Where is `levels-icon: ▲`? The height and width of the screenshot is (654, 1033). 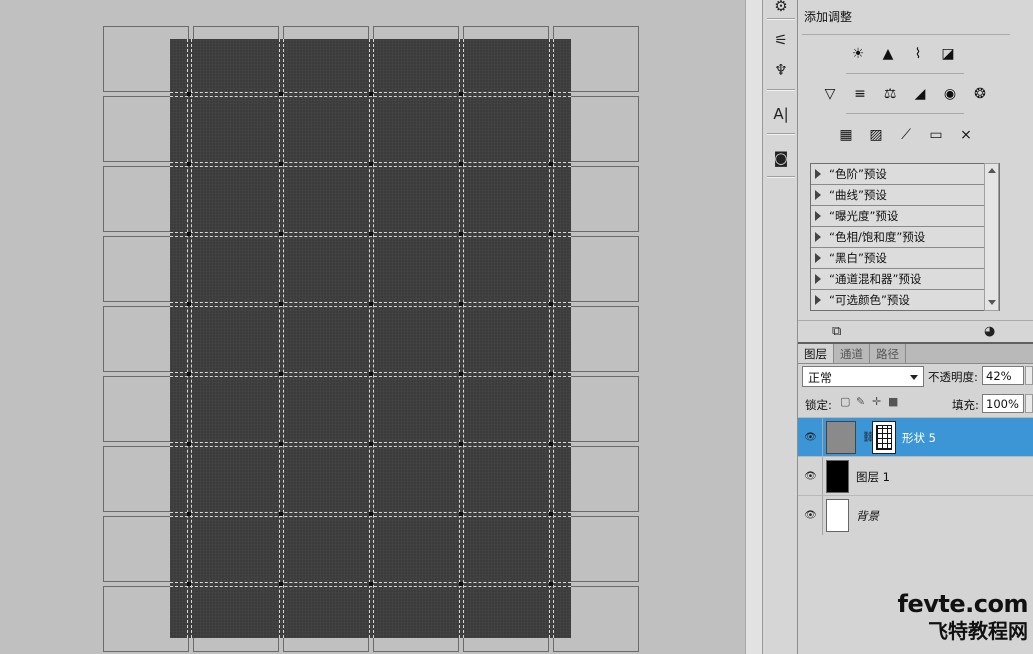
levels-icon: ▲ is located at coordinates (888, 54).